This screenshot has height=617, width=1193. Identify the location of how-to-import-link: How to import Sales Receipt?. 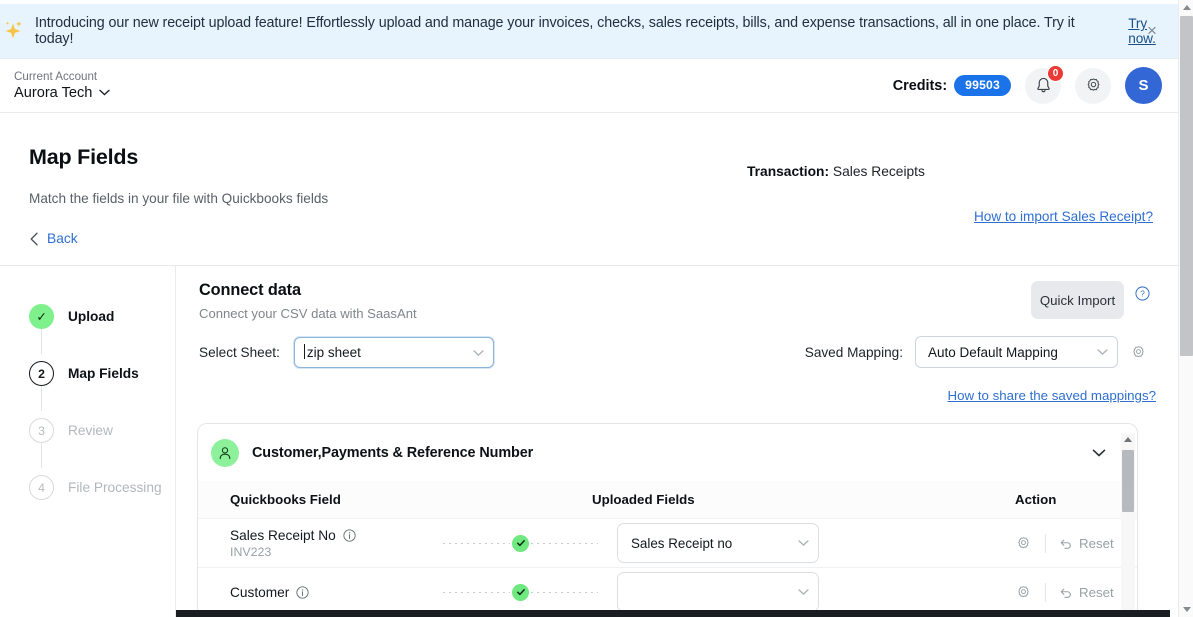
(1063, 216).